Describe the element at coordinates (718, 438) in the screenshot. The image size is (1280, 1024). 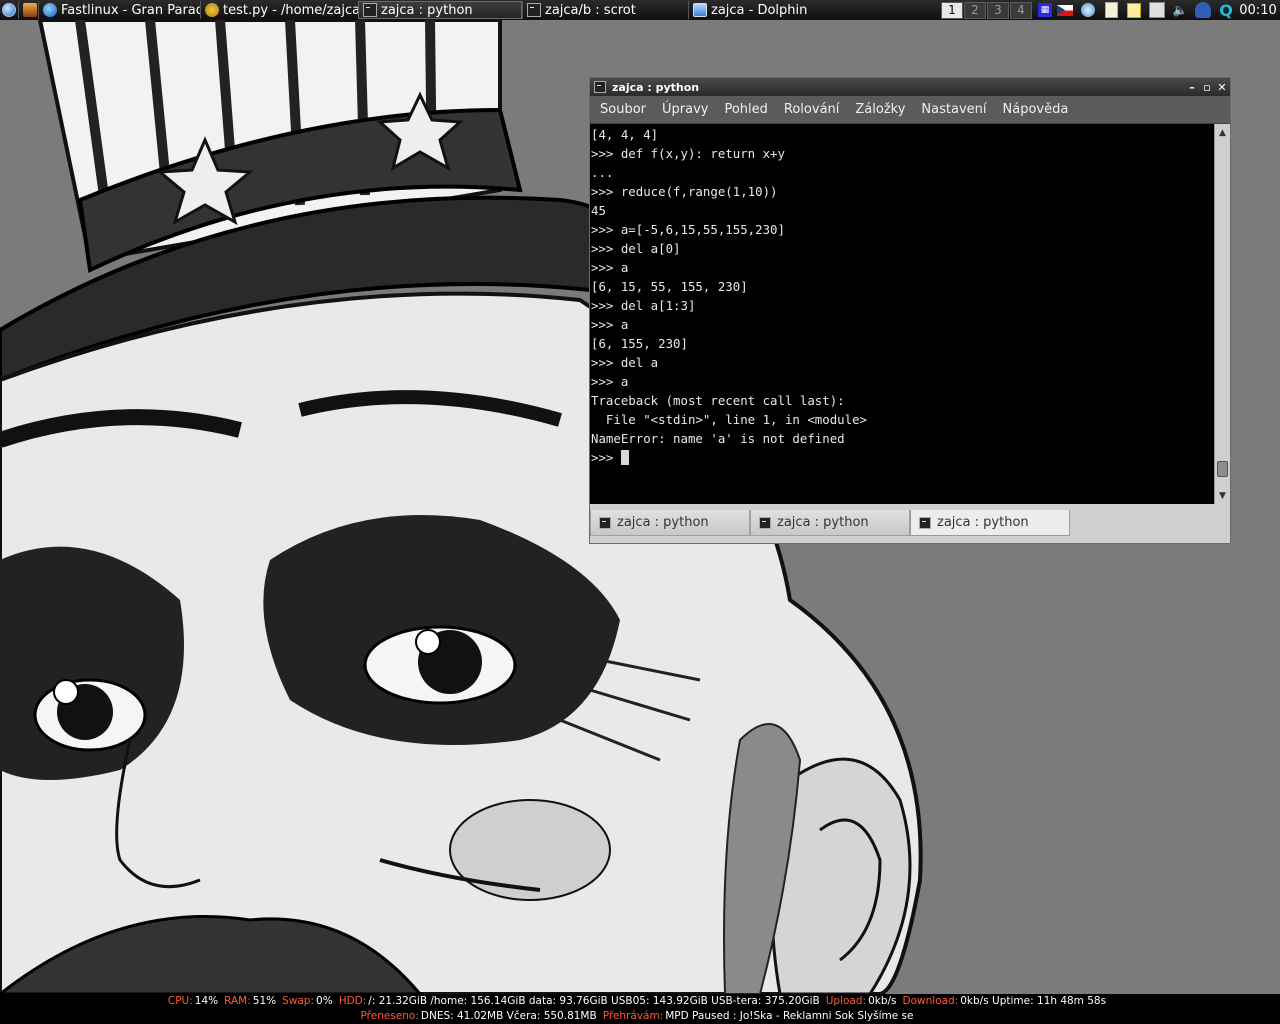
I see `terminal-line: NameError: name 'a' is not defined` at that location.